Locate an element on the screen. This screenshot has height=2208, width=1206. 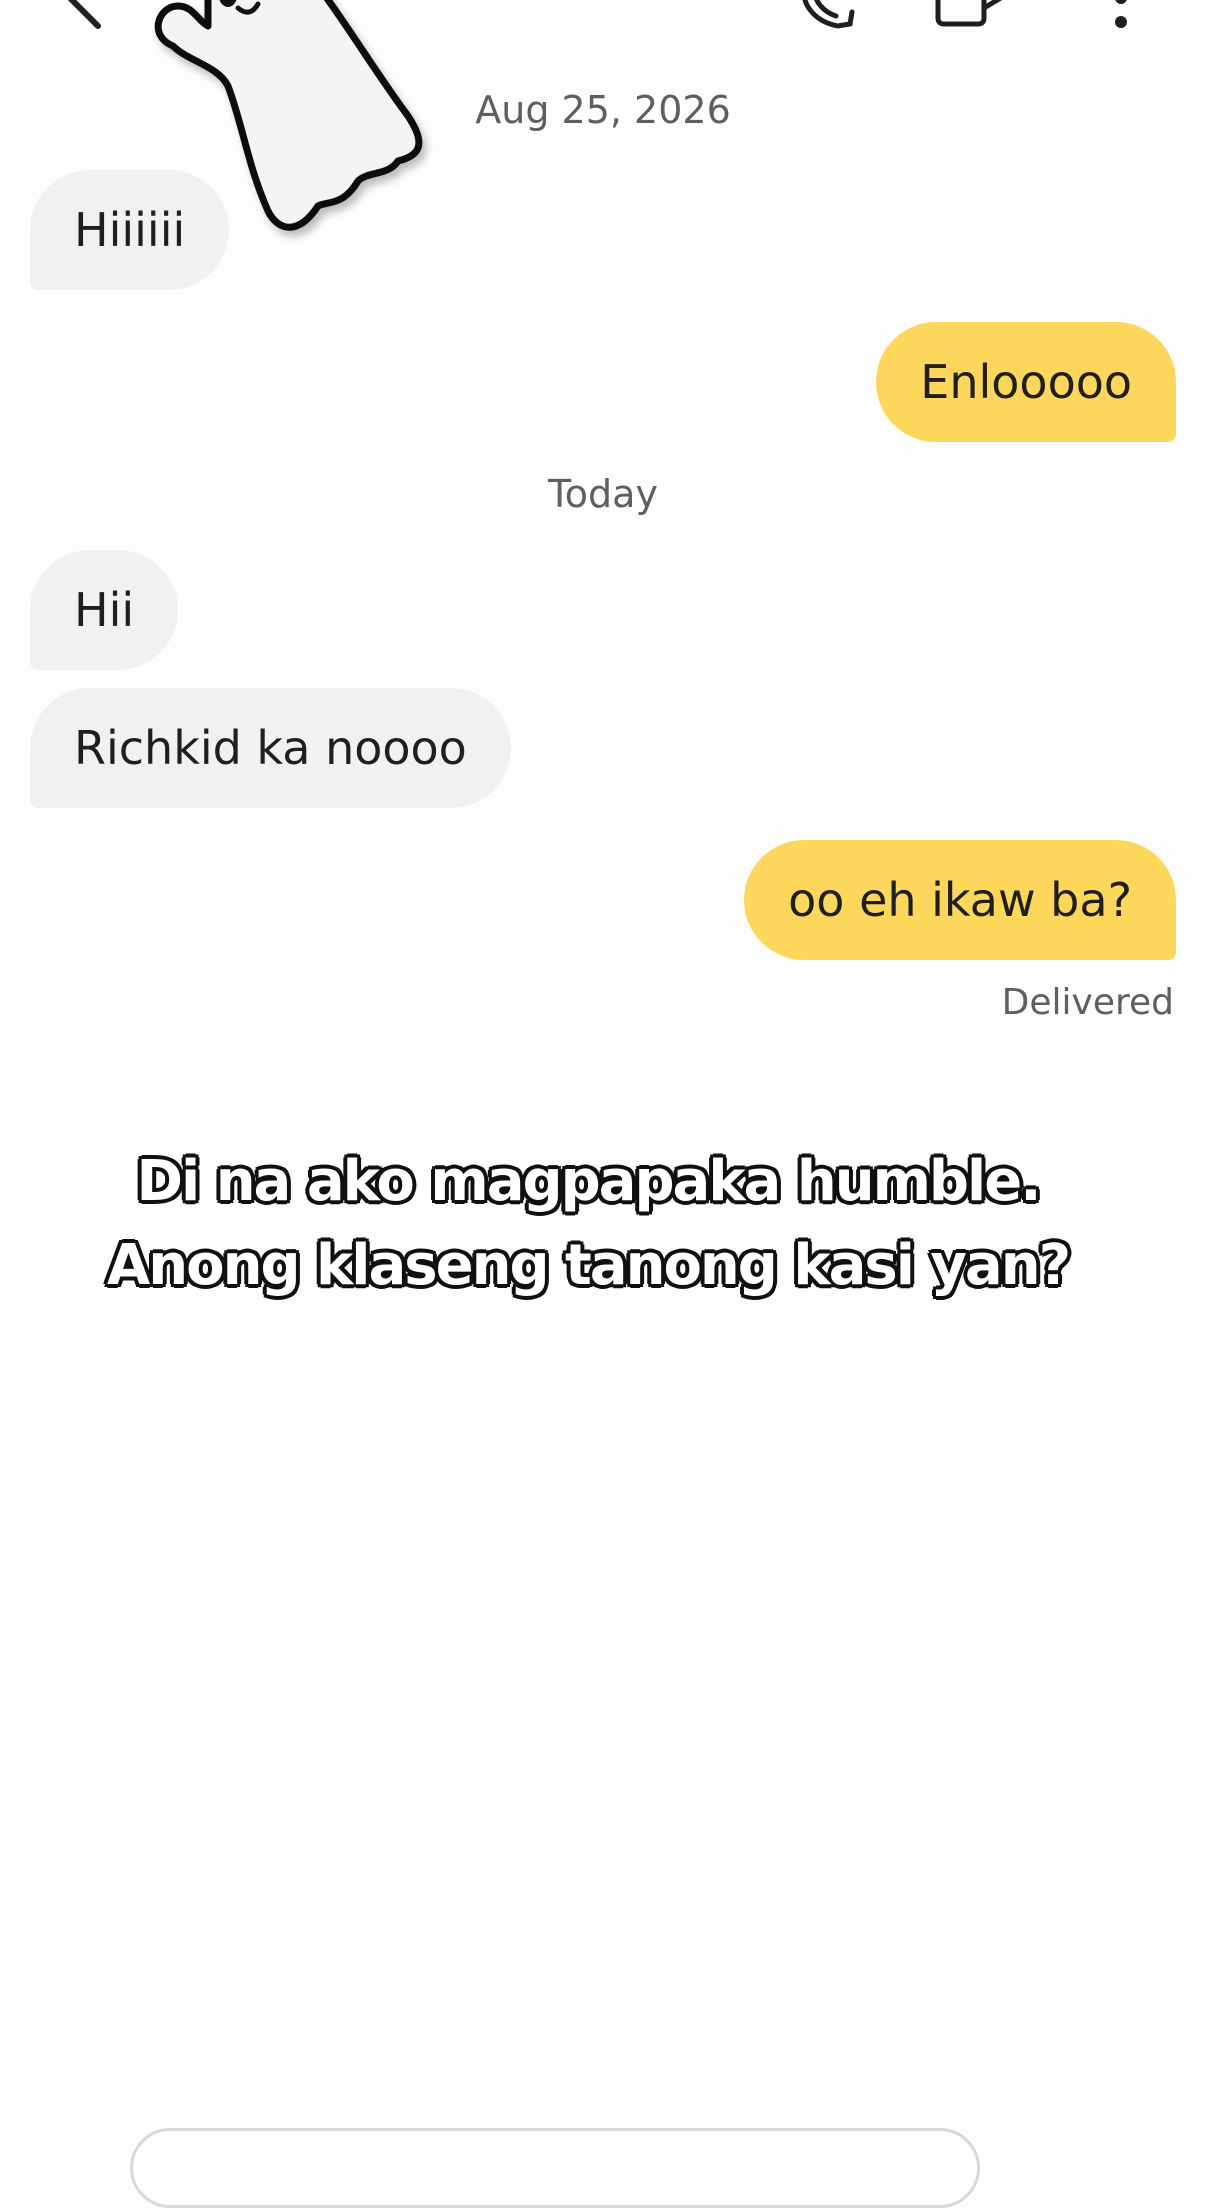
incoming-message-bubble: Hii is located at coordinates (104, 610).